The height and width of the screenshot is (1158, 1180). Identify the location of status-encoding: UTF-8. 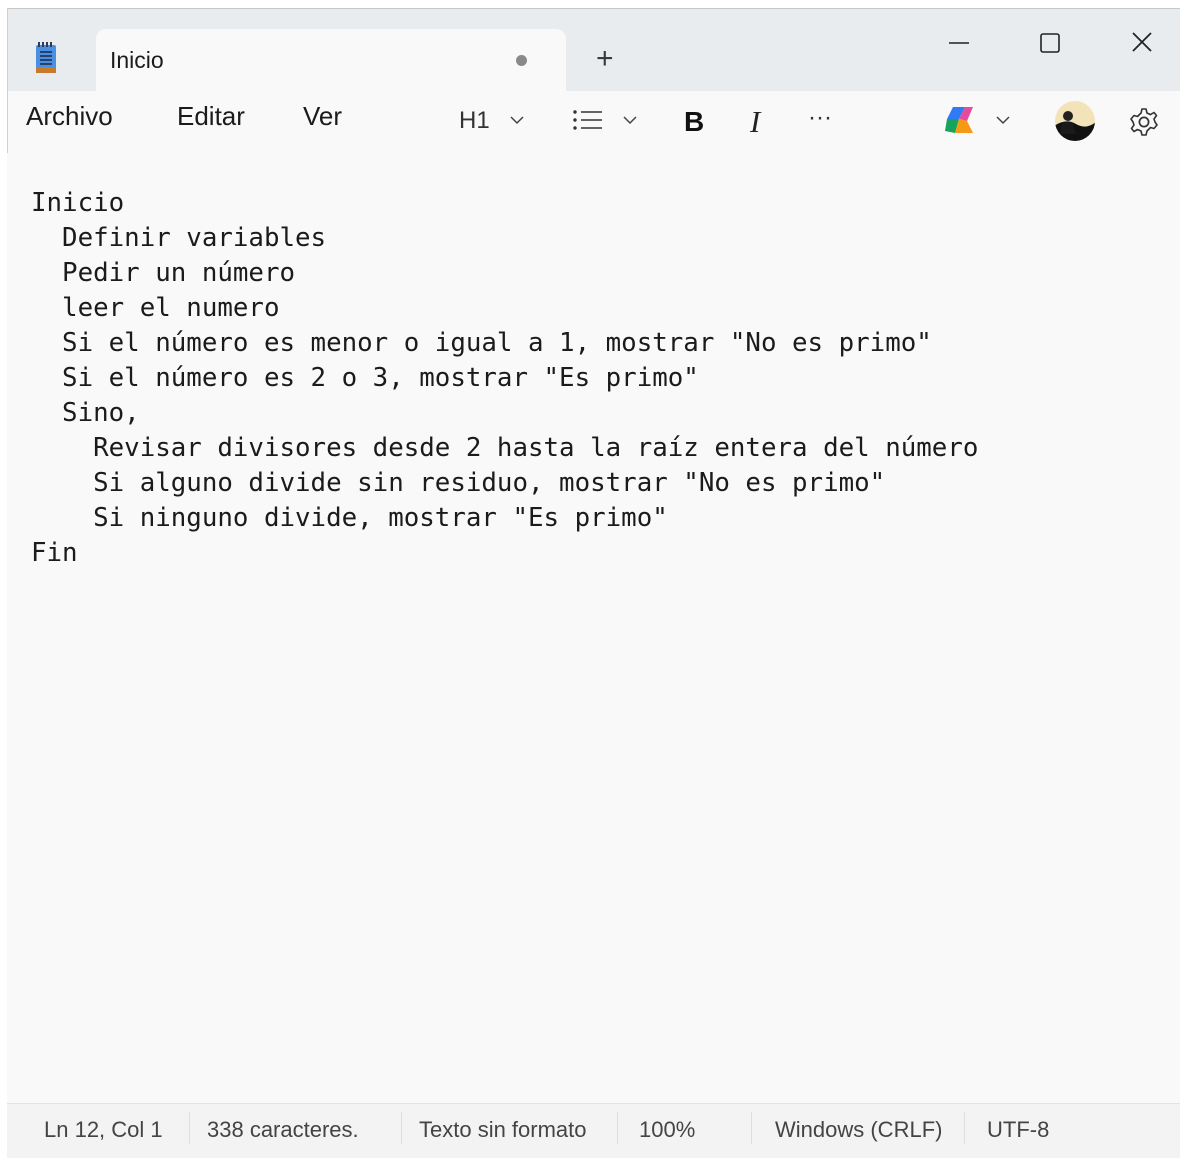
(1018, 1130).